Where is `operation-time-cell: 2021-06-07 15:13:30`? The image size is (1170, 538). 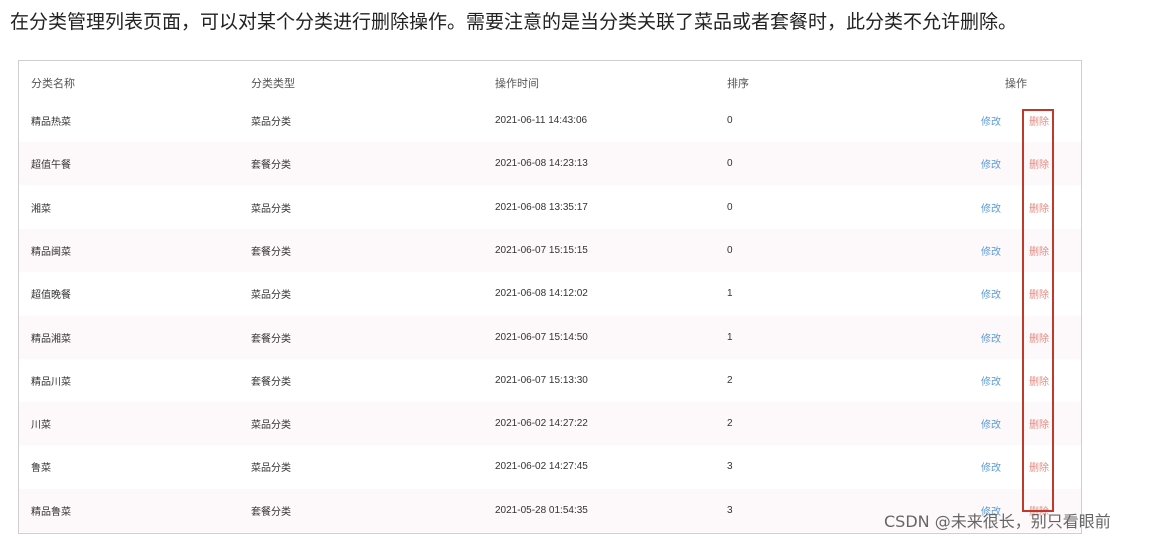
operation-time-cell: 2021-06-07 15:13:30 is located at coordinates (541, 380).